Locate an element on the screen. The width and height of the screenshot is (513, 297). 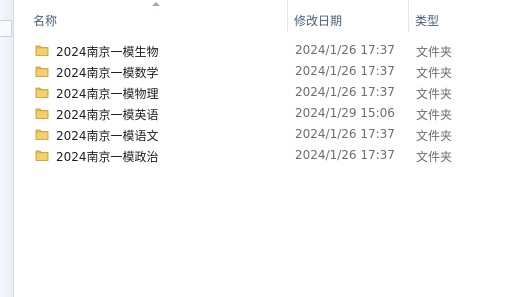
file-name: 2024南京一模物理 is located at coordinates (107, 94).